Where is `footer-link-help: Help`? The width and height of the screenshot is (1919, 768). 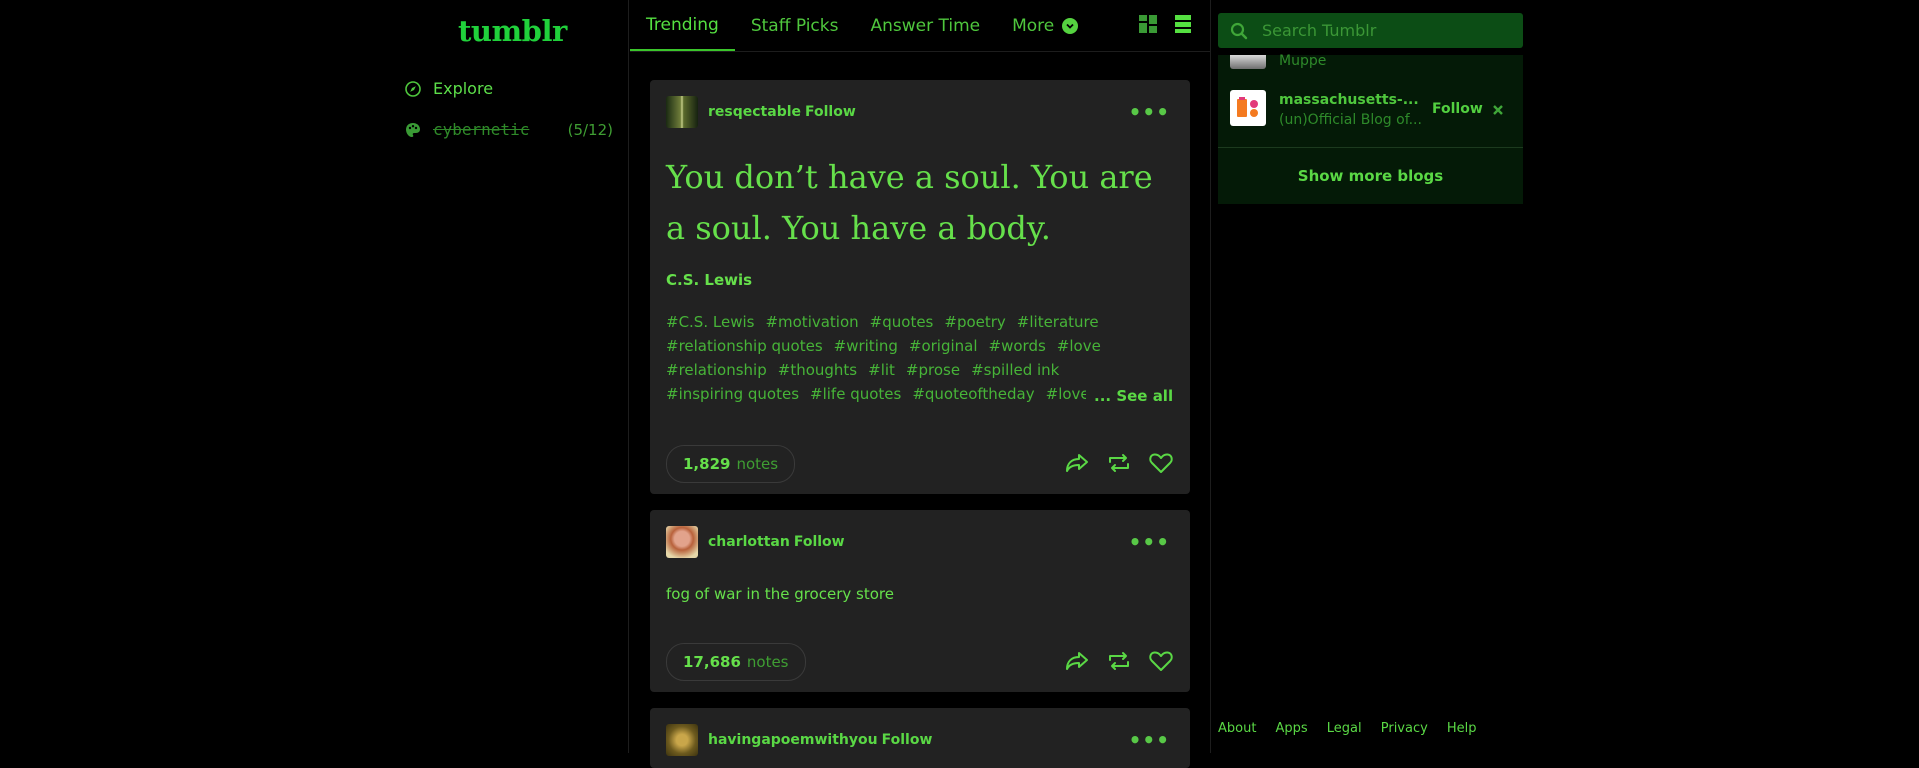 footer-link-help: Help is located at coordinates (1462, 728).